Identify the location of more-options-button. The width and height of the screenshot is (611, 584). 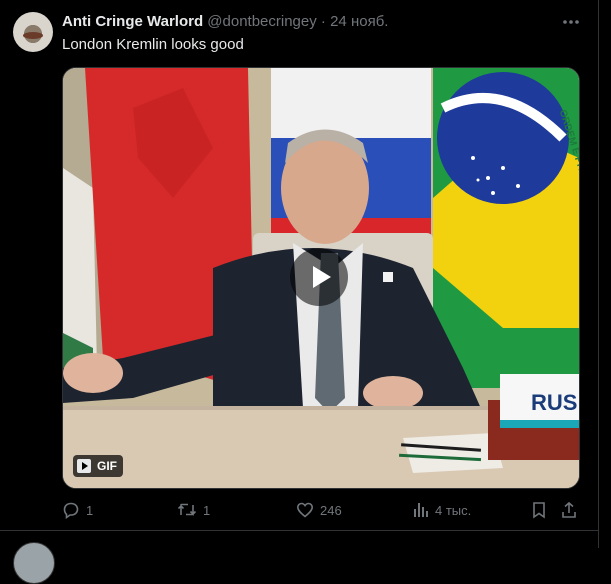
(571, 22).